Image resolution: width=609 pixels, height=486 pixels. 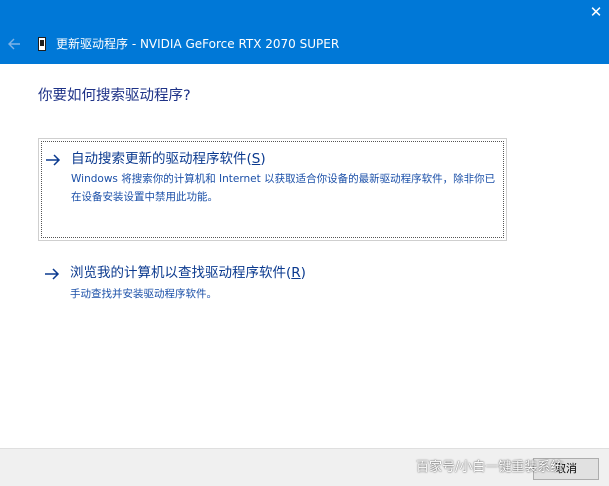 I want to click on browse-computer-title: 浏览我的计算机以查找驱动程序软件(R), so click(x=188, y=273).